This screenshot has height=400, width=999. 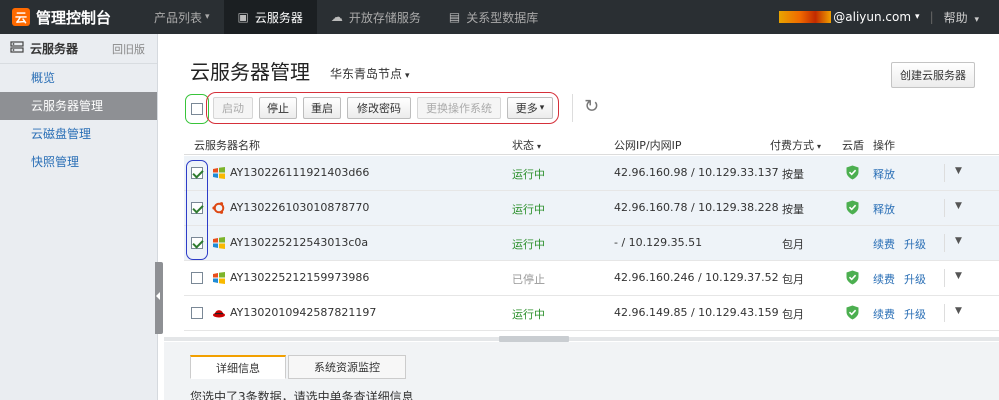 I want to click on sidebar-item-overview: 概览, so click(x=78, y=78).